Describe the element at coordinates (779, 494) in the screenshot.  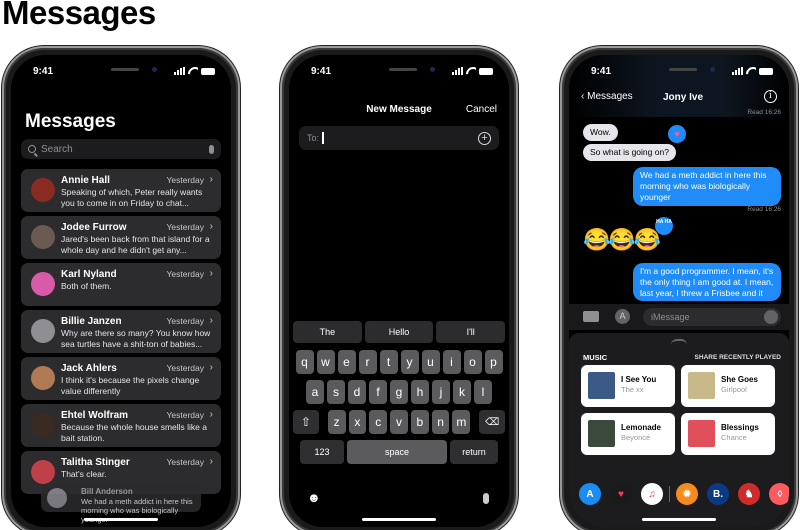
I see `airbnb-app-icon: ◊` at that location.